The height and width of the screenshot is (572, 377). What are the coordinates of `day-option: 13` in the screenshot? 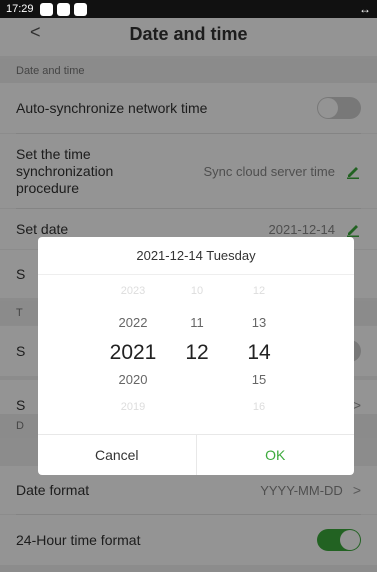 It's located at (259, 322).